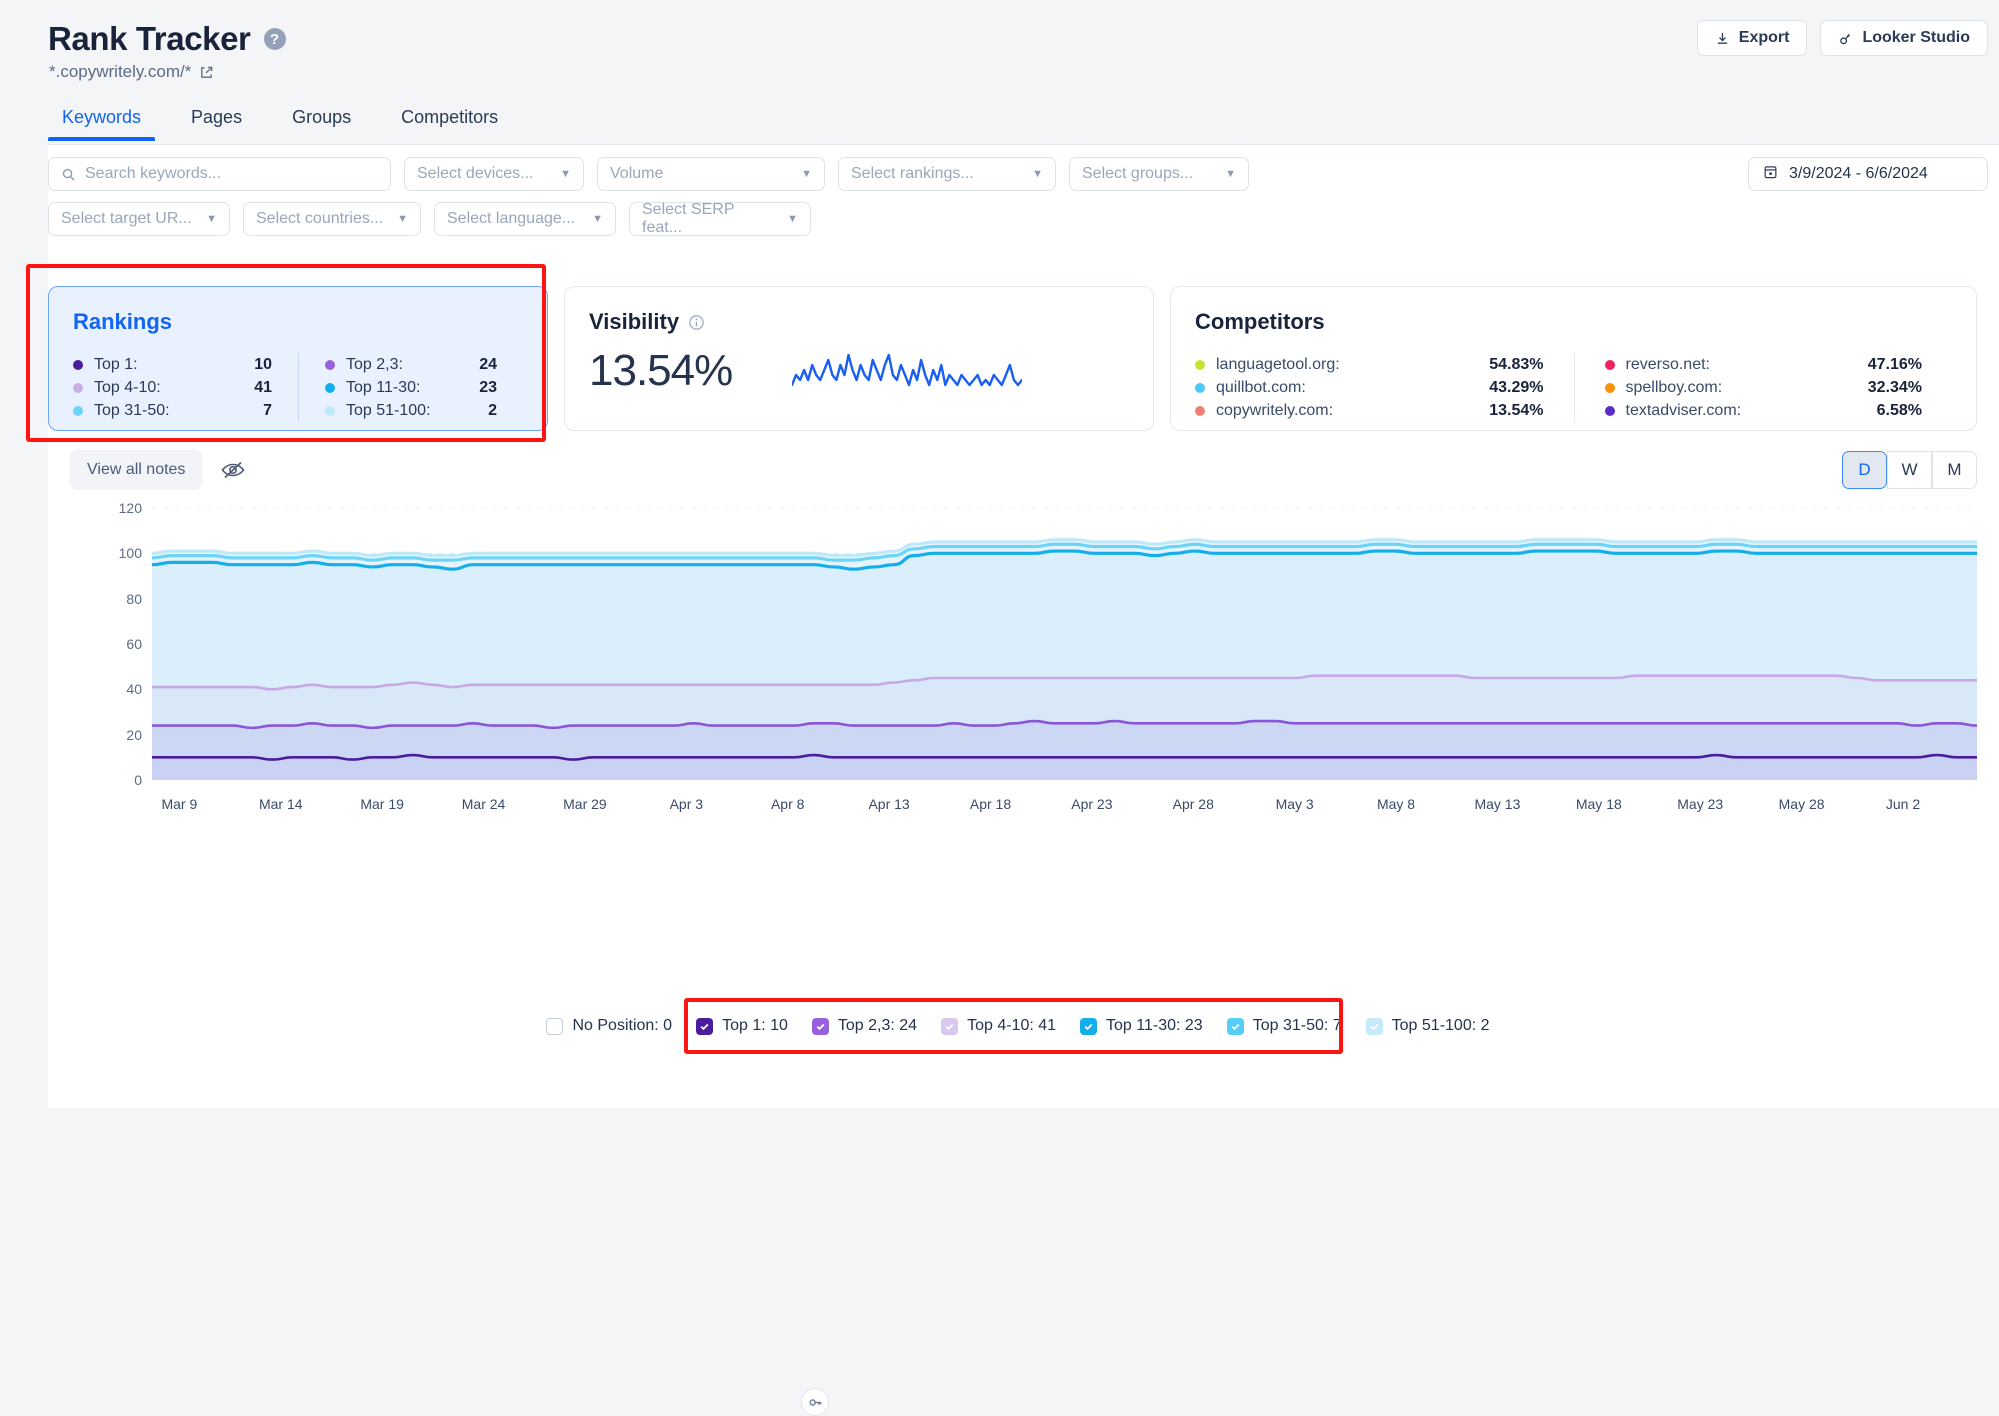 The height and width of the screenshot is (1416, 1999). Describe the element at coordinates (907, 370) in the screenshot. I see `visibility-sparkline` at that location.